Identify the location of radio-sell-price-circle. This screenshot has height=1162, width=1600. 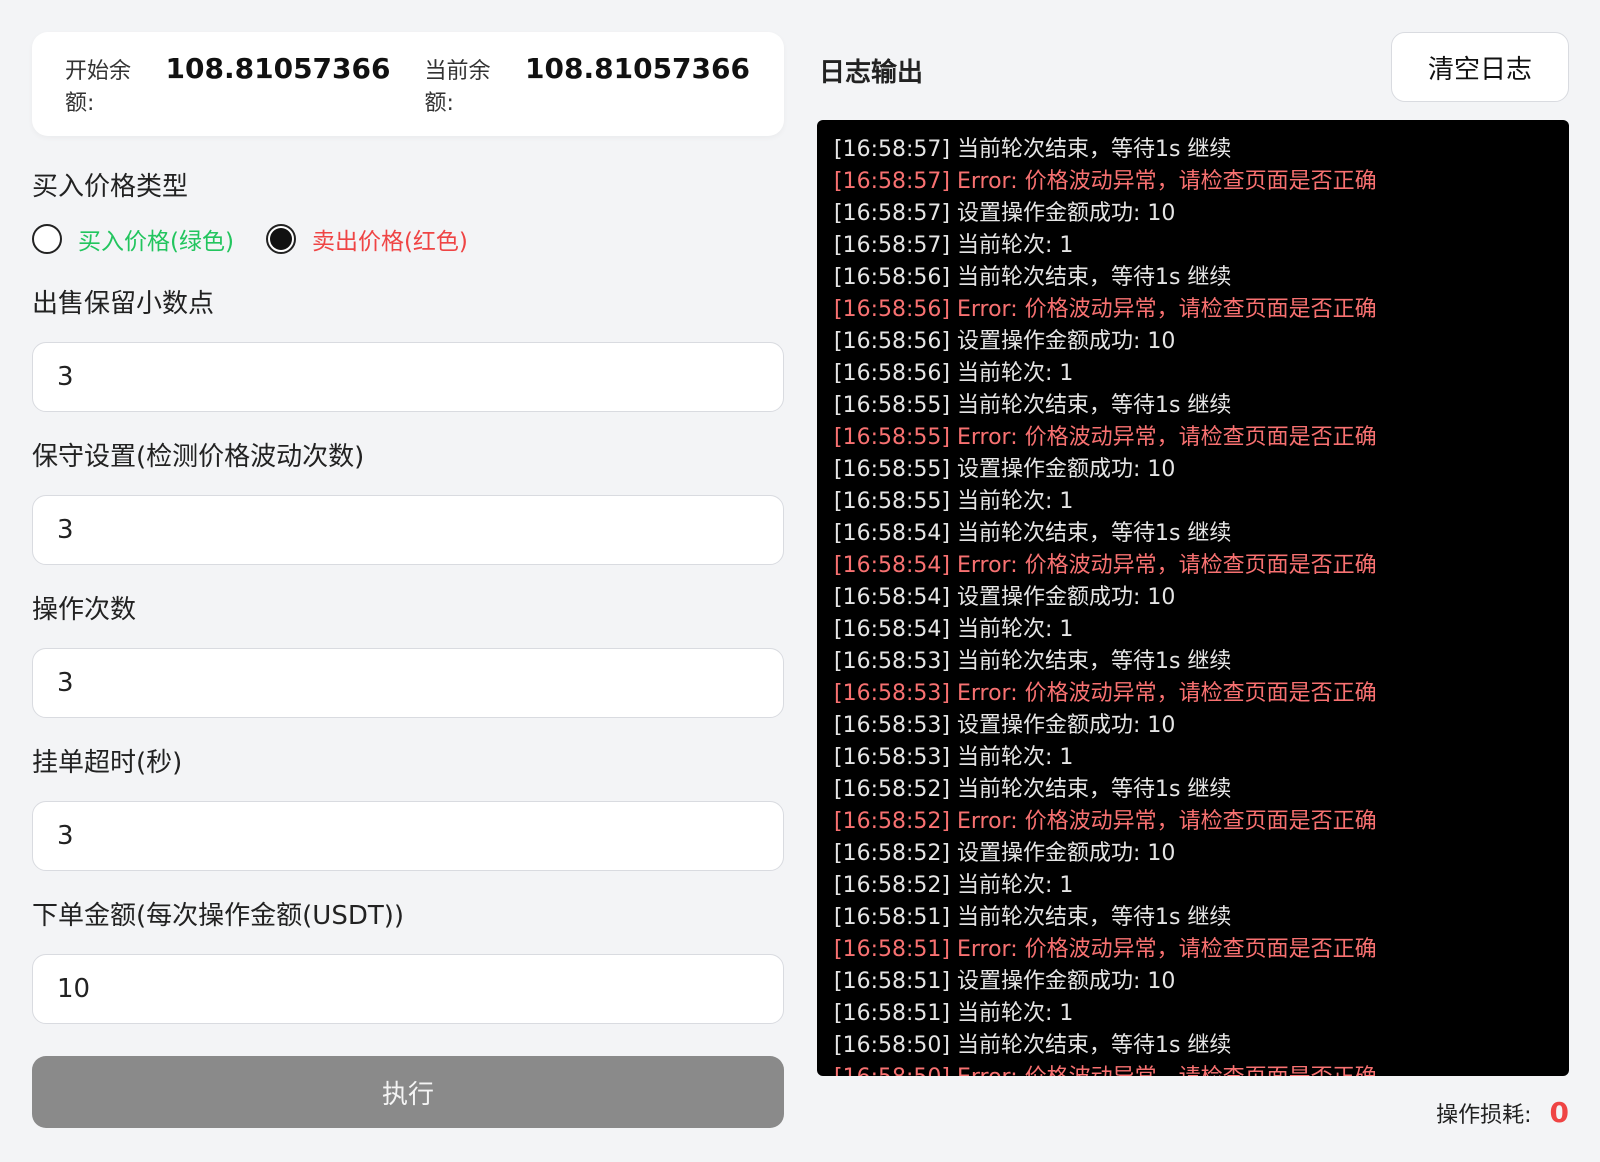
(280, 239).